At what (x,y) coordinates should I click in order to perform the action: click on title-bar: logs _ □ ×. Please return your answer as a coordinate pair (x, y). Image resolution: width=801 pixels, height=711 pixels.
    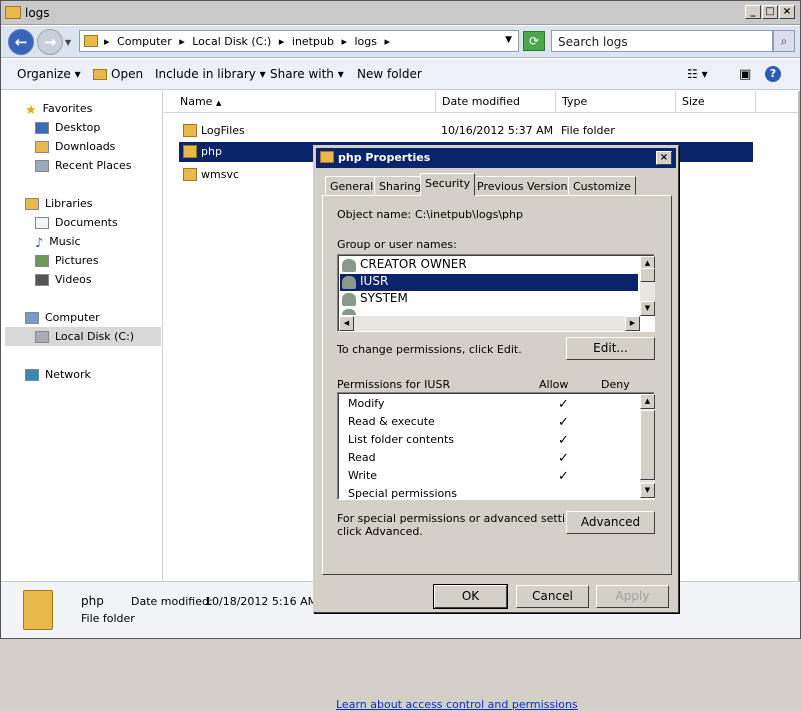
    Looking at the image, I should click on (400, 13).